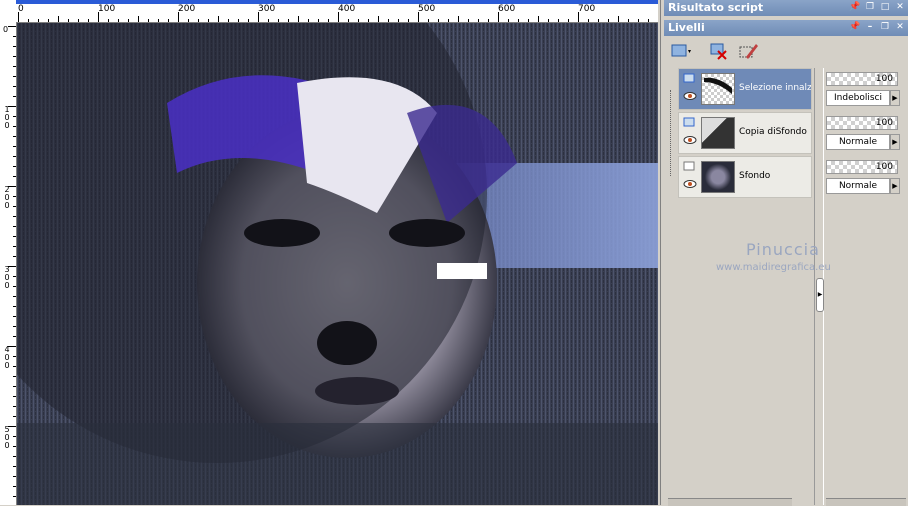 The width and height of the screenshot is (908, 506). What do you see at coordinates (858, 98) in the screenshot?
I see `blend-mode-select: Indebolisci` at bounding box center [858, 98].